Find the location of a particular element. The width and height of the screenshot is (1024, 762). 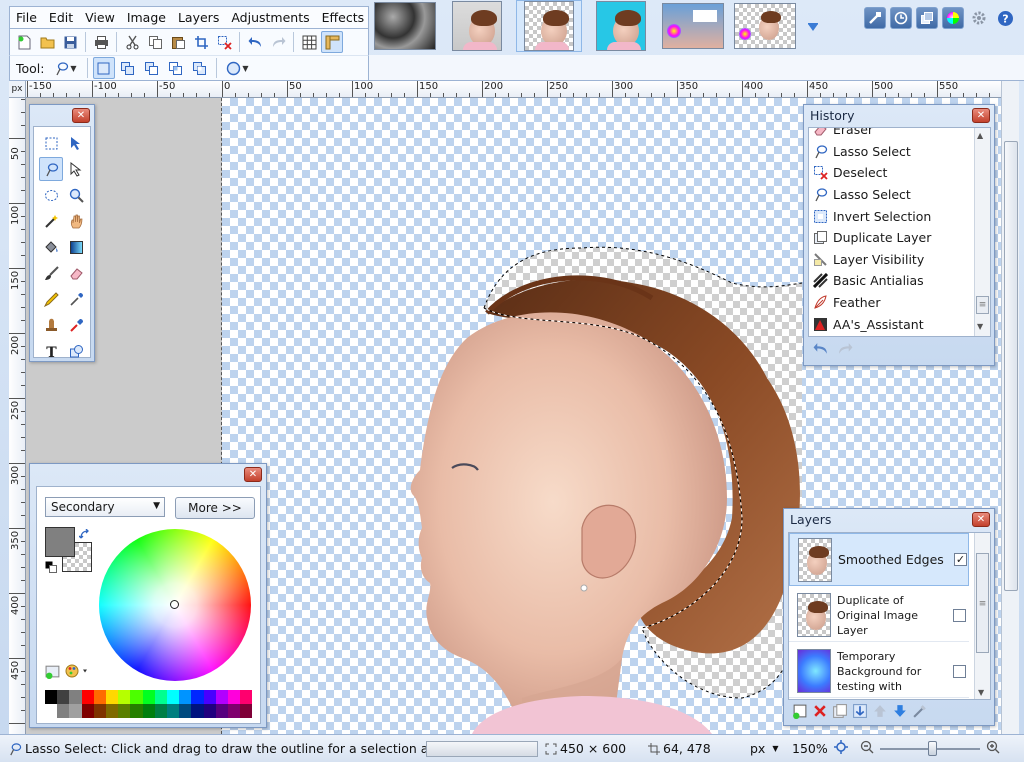

move-selected-pixels-tool-icon is located at coordinates (76, 143).